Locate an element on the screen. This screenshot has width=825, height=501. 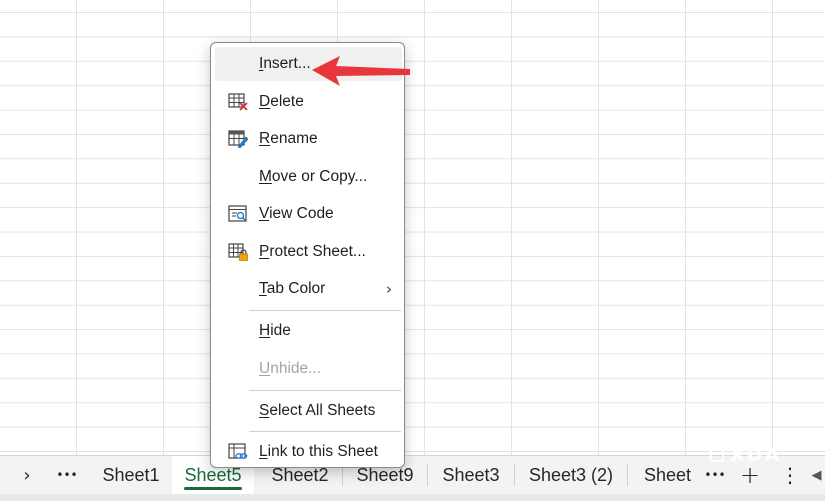
menu-item-delete: Delete is located at coordinates (308, 102).